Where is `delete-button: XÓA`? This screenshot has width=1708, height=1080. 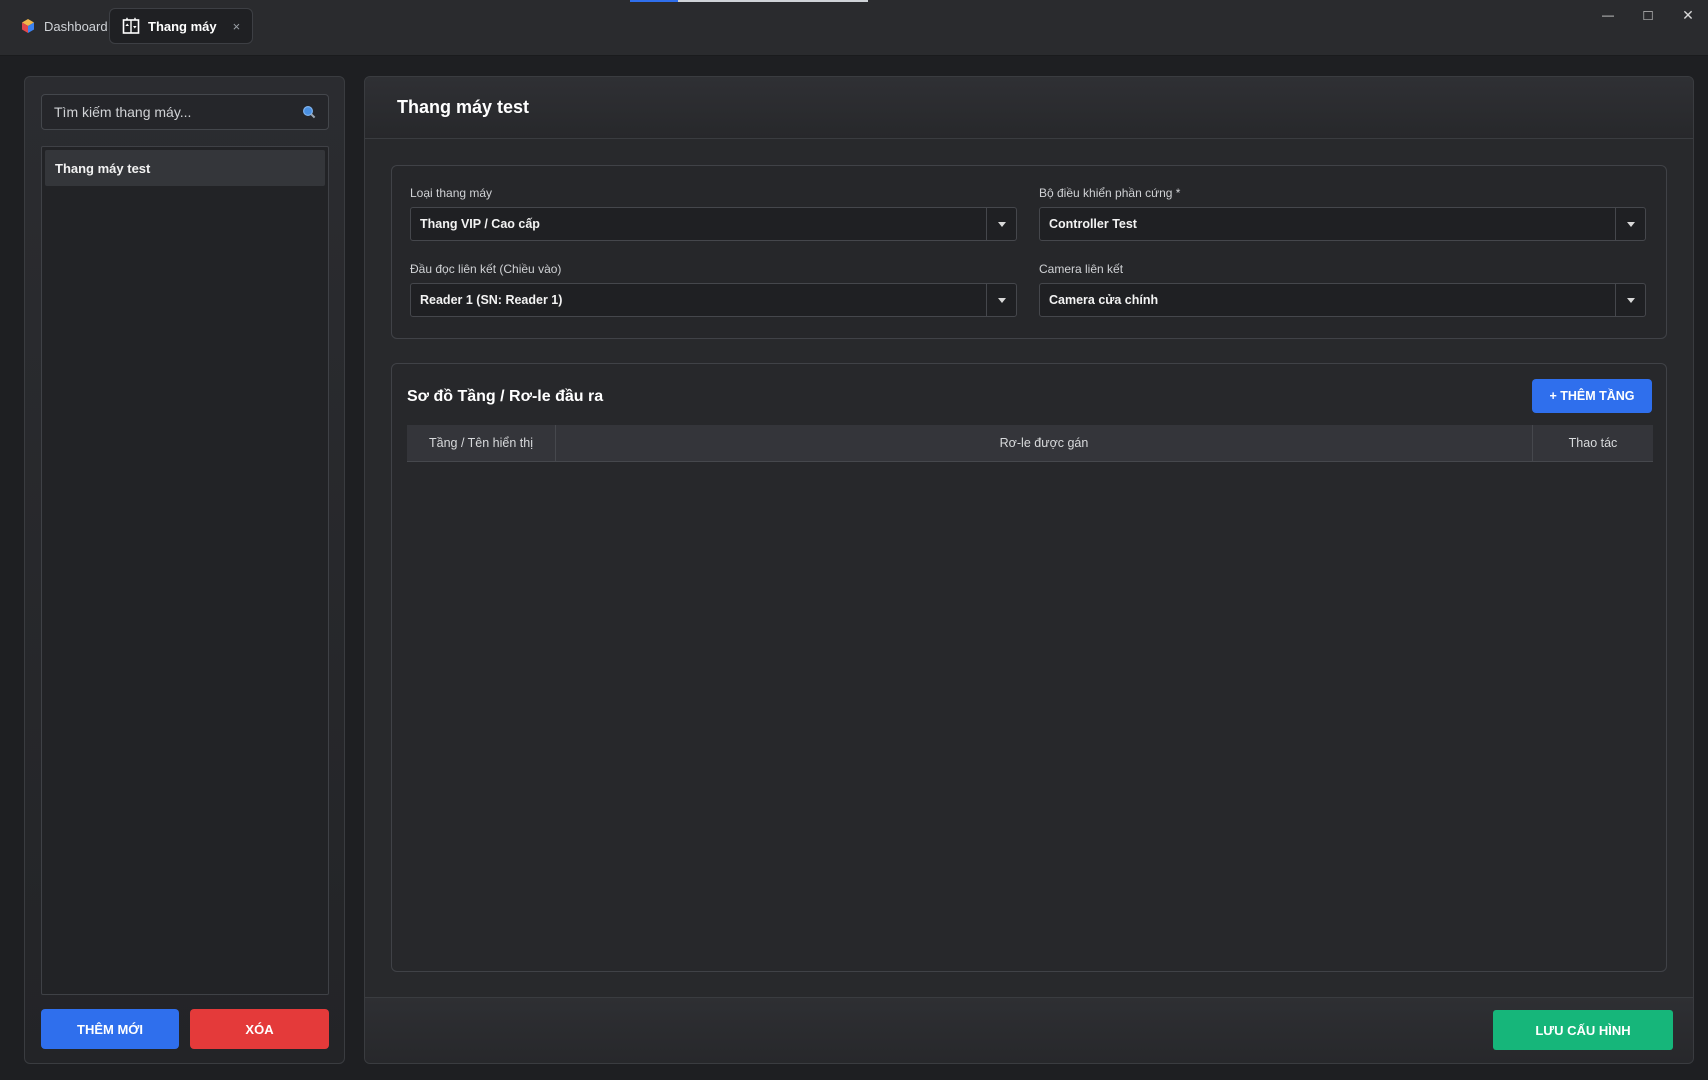
delete-button: XÓA is located at coordinates (259, 1029).